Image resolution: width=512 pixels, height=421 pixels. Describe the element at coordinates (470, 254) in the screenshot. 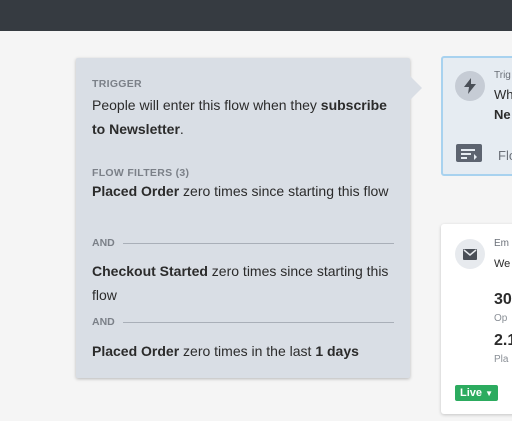

I see `envelope-icon` at that location.